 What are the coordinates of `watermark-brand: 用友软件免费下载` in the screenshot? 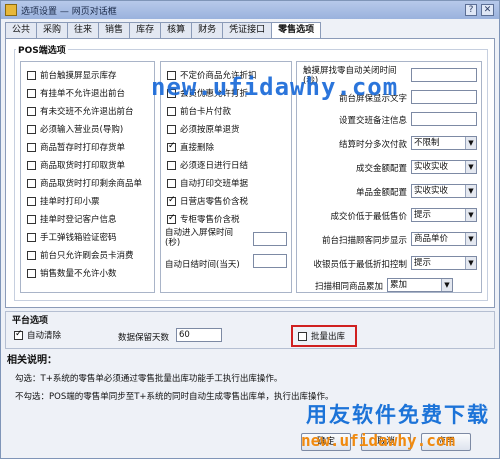 It's located at (398, 415).